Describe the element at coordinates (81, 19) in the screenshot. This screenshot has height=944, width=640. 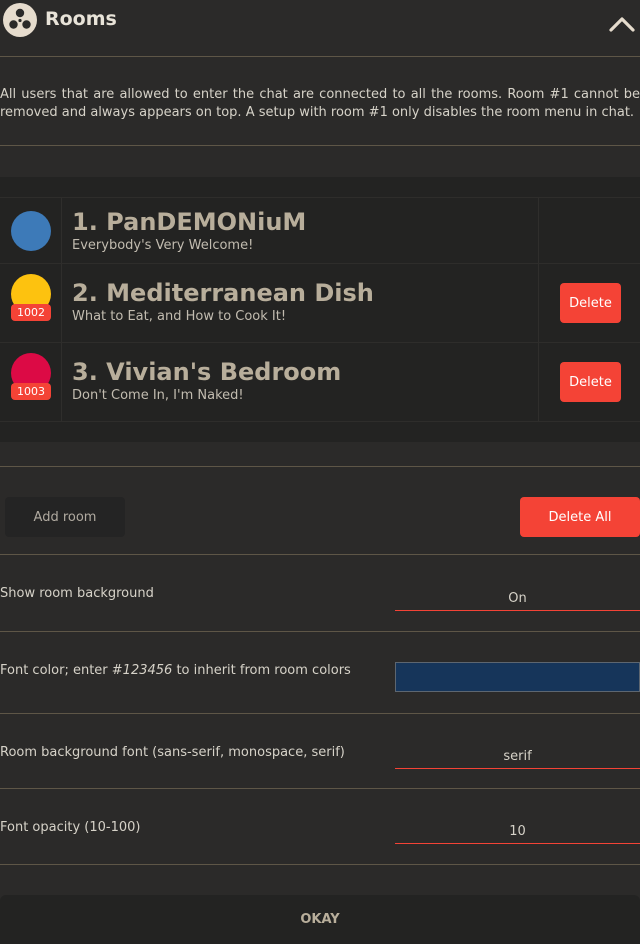
I see `page-title: Rooms` at that location.